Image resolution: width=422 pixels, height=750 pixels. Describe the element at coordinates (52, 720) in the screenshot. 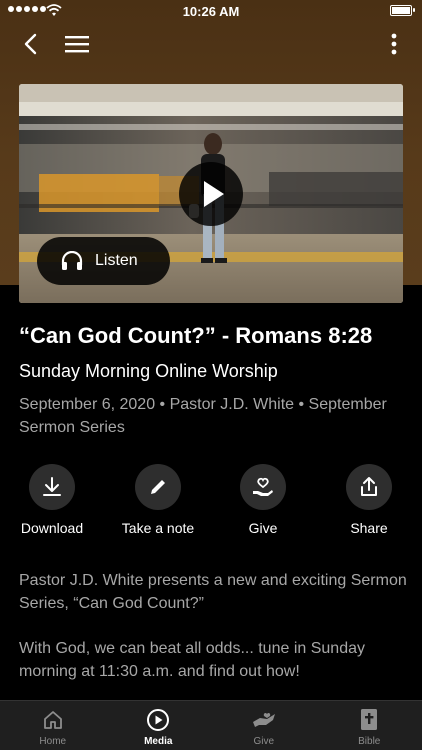

I see `home-icon` at that location.